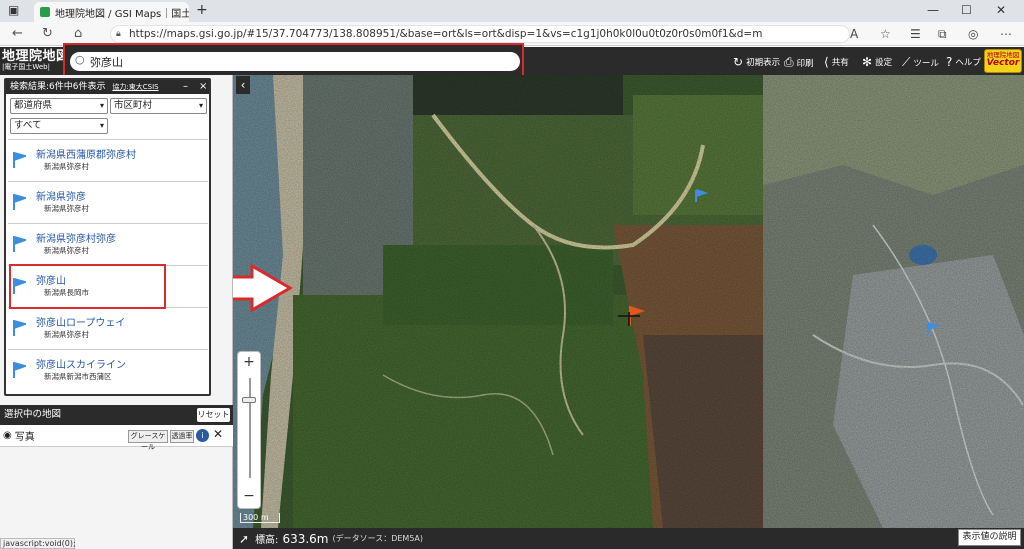 The width and height of the screenshot is (1024, 549). Describe the element at coordinates (260, 518) in the screenshot. I see `scale-bar: 300 m` at that location.